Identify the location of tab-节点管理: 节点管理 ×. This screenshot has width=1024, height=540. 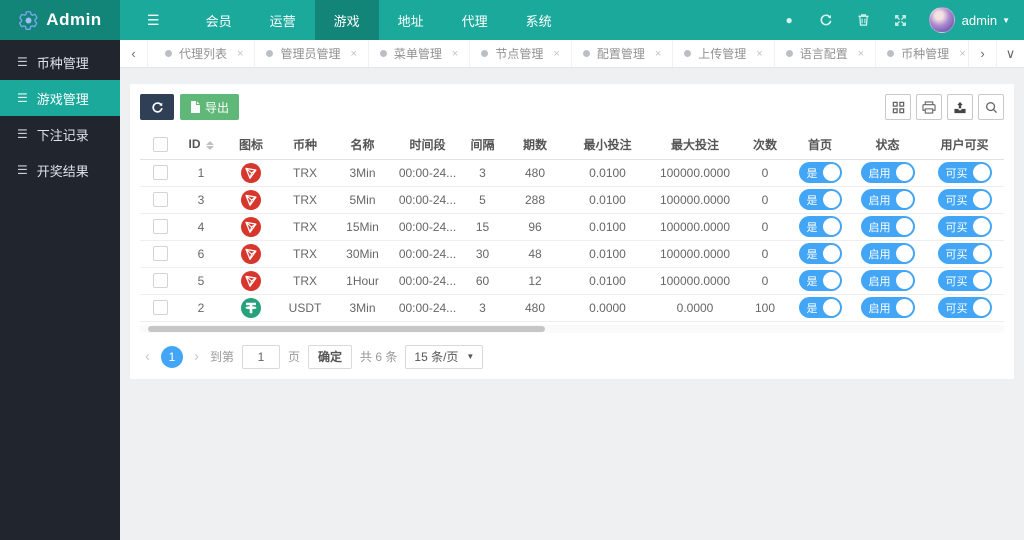
(521, 53).